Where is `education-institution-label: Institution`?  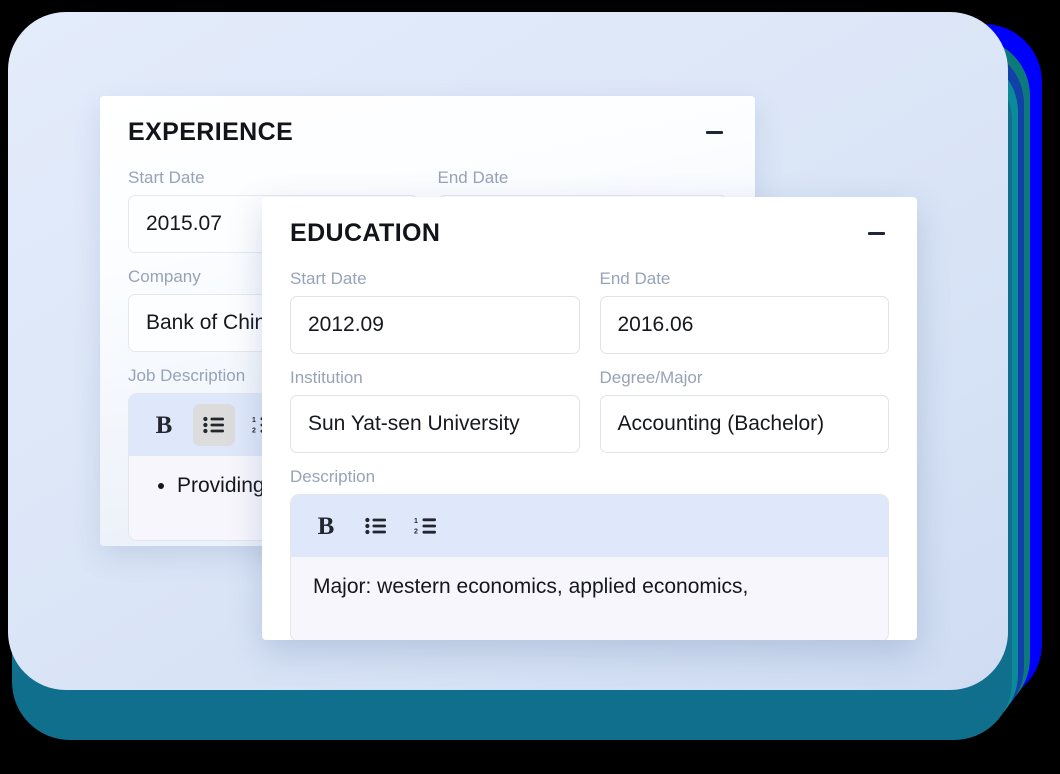 education-institution-label: Institution is located at coordinates (326, 377).